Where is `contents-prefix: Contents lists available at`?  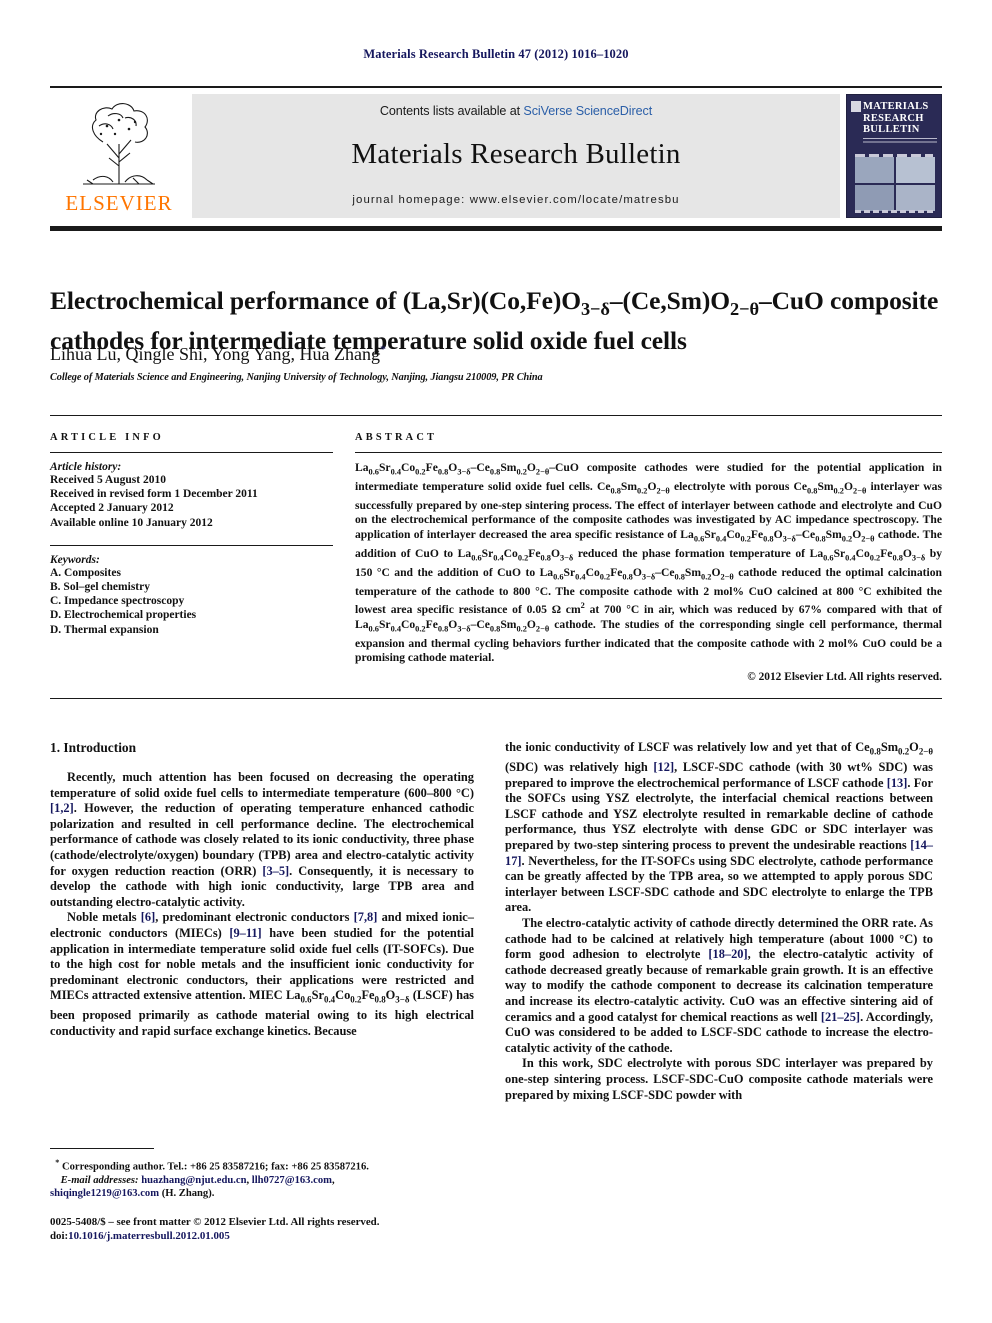
contents-prefix: Contents lists available at is located at coordinates (451, 111).